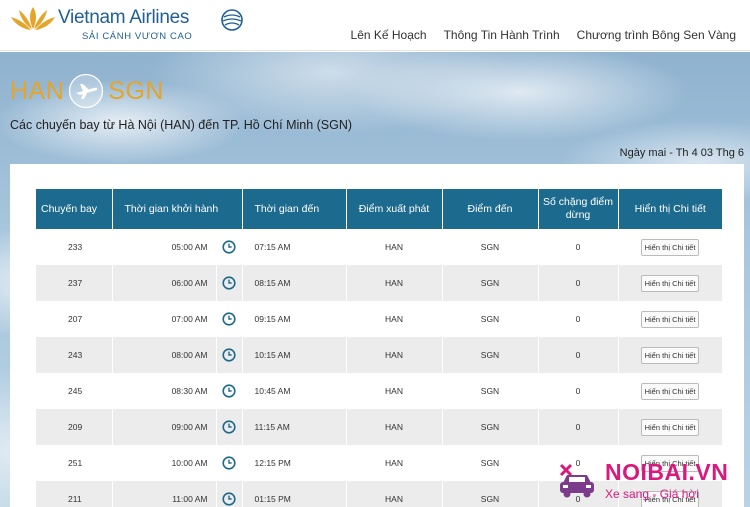  I want to click on col-details: Hiển thị Chi tiết, so click(670, 209).